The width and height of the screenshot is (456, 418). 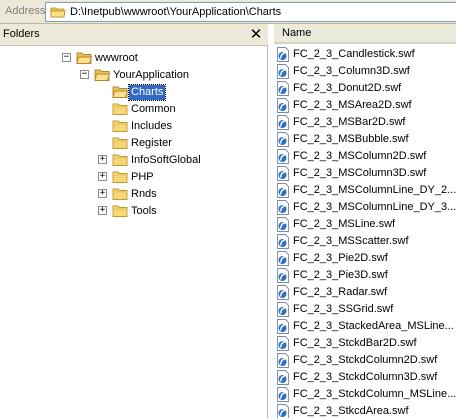 I want to click on file-item: FC_2_3_MSColumn2D.swf, so click(x=365, y=156).